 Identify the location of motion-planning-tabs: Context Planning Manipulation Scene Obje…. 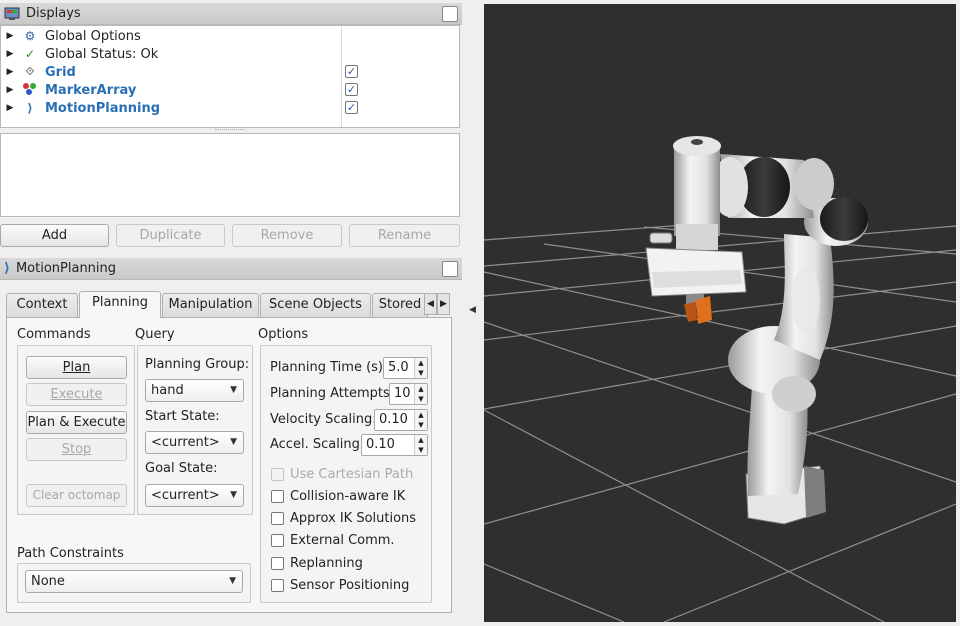
(229, 304).